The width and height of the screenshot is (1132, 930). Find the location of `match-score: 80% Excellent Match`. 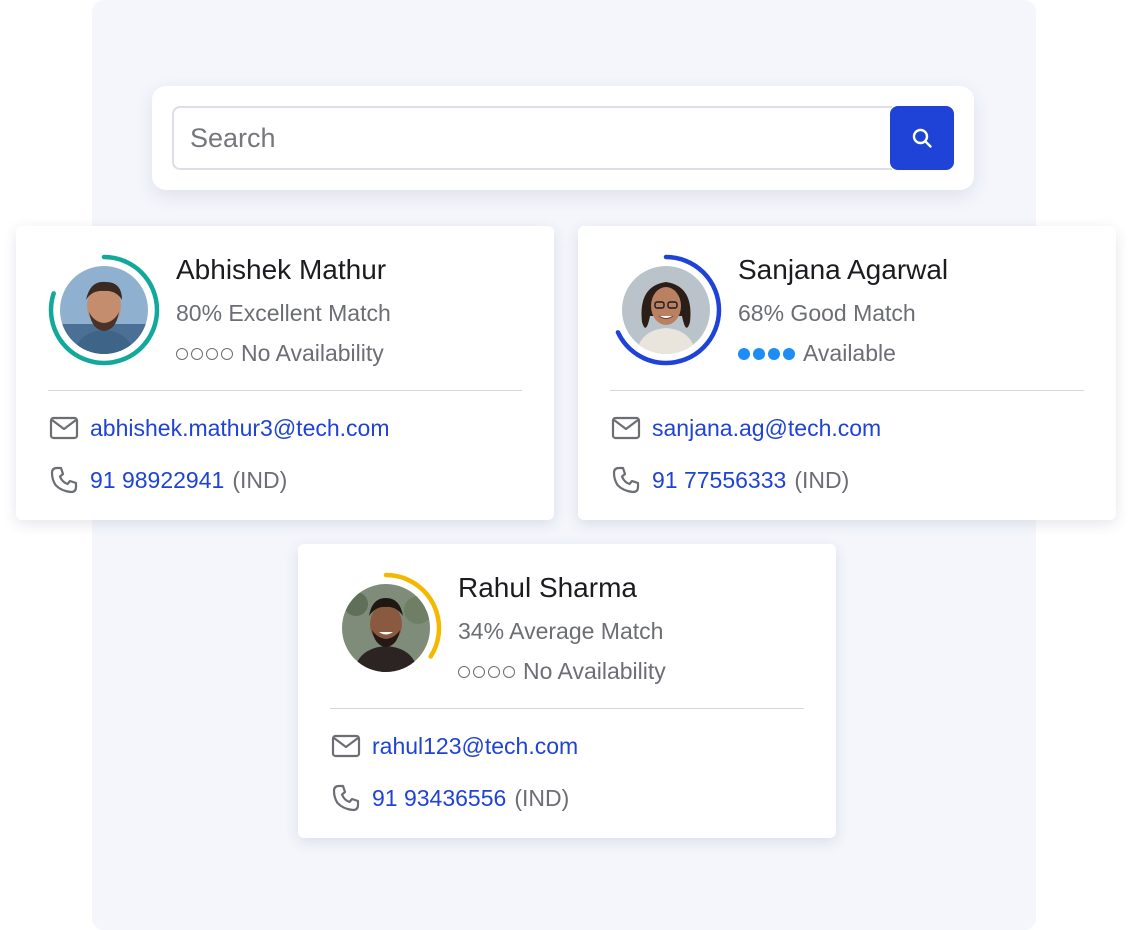

match-score: 80% Excellent Match is located at coordinates (283, 313).